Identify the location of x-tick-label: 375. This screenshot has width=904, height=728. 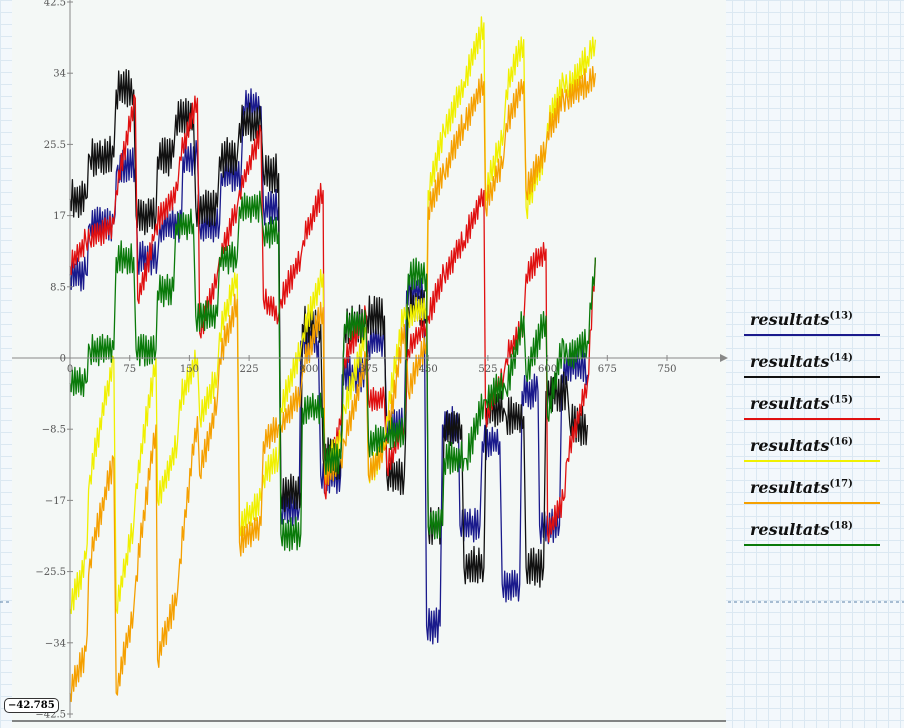
(368, 369).